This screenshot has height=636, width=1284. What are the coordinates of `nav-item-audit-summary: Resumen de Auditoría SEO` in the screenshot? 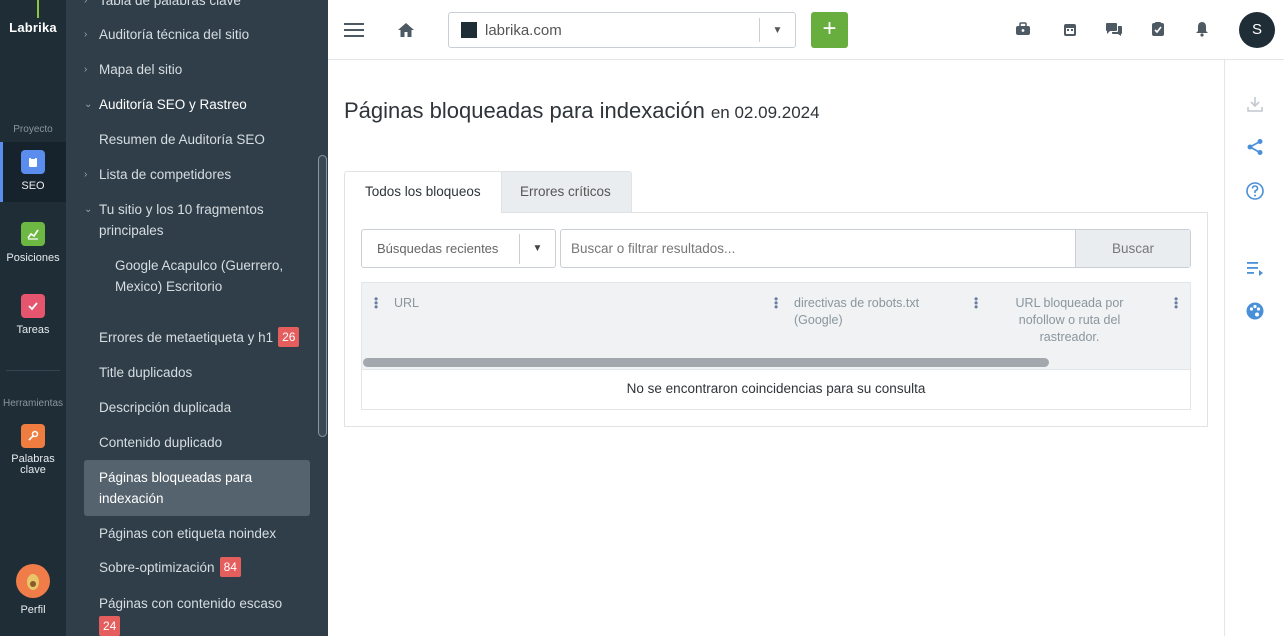 It's located at (213, 139).